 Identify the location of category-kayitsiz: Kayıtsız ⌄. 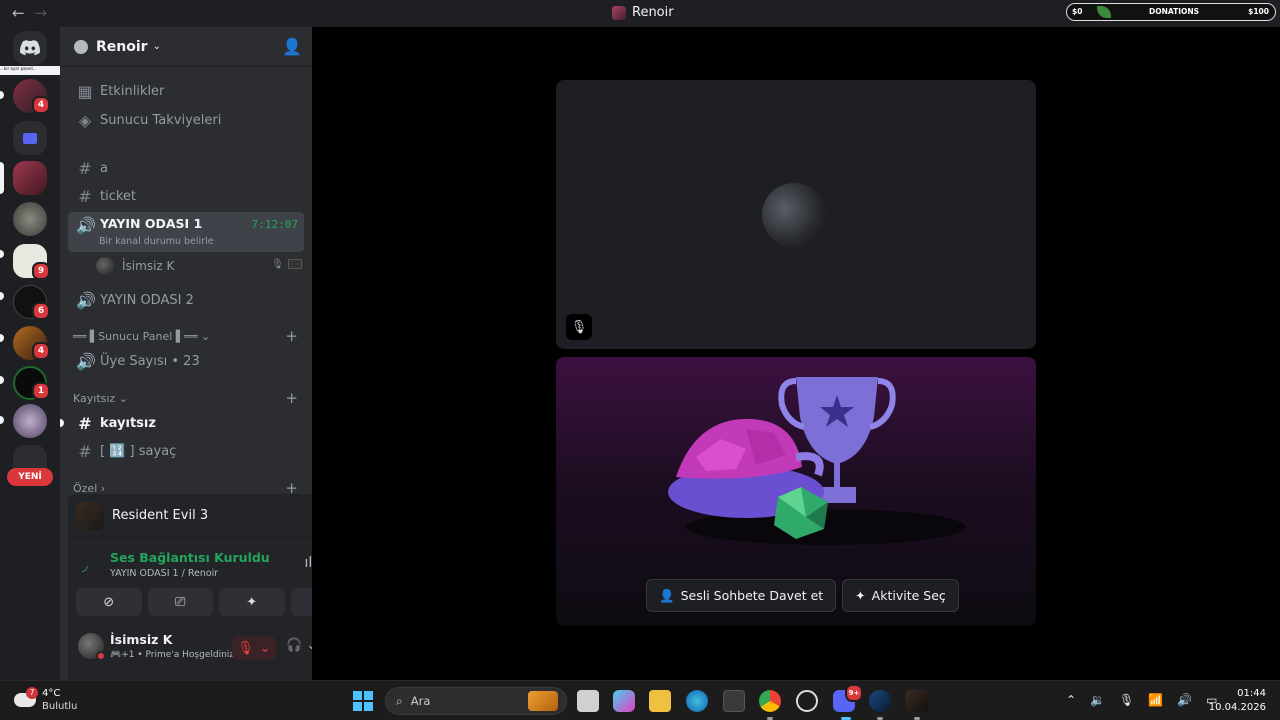
(100, 398).